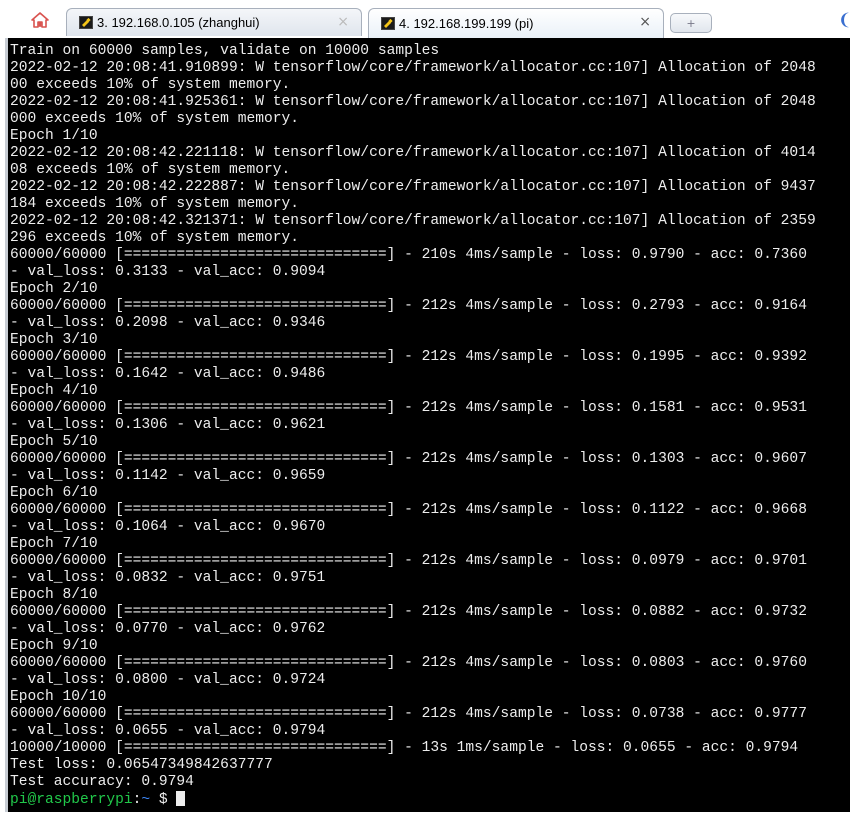 This screenshot has width=852, height=816. What do you see at coordinates (168, 527) in the screenshot?
I see `terminal-line: - val_loss: 0.1064 - val_acc: 0.9670` at bounding box center [168, 527].